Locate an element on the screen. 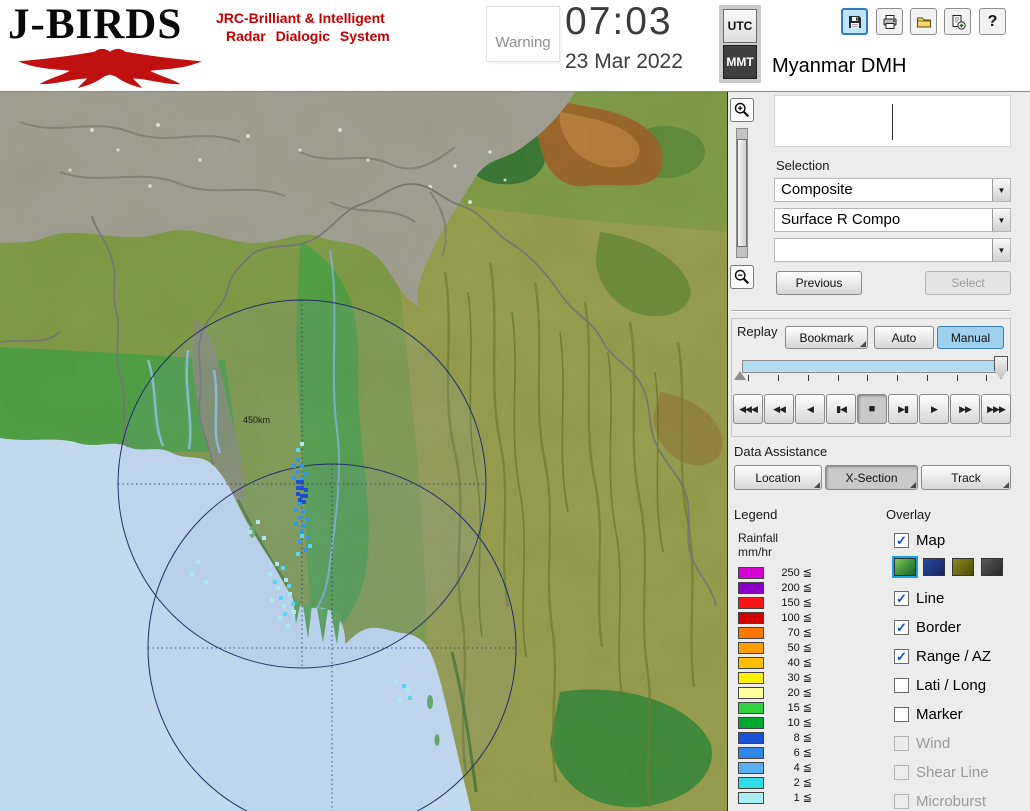 This screenshot has height=811, width=1030. legend-scale-label: 8 ≦ is located at coordinates (802, 738).